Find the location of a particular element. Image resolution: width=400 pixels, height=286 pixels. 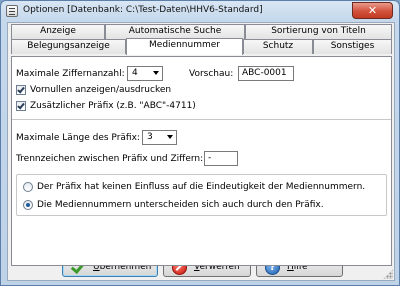

tab-schutz: Schutz is located at coordinates (278, 46).